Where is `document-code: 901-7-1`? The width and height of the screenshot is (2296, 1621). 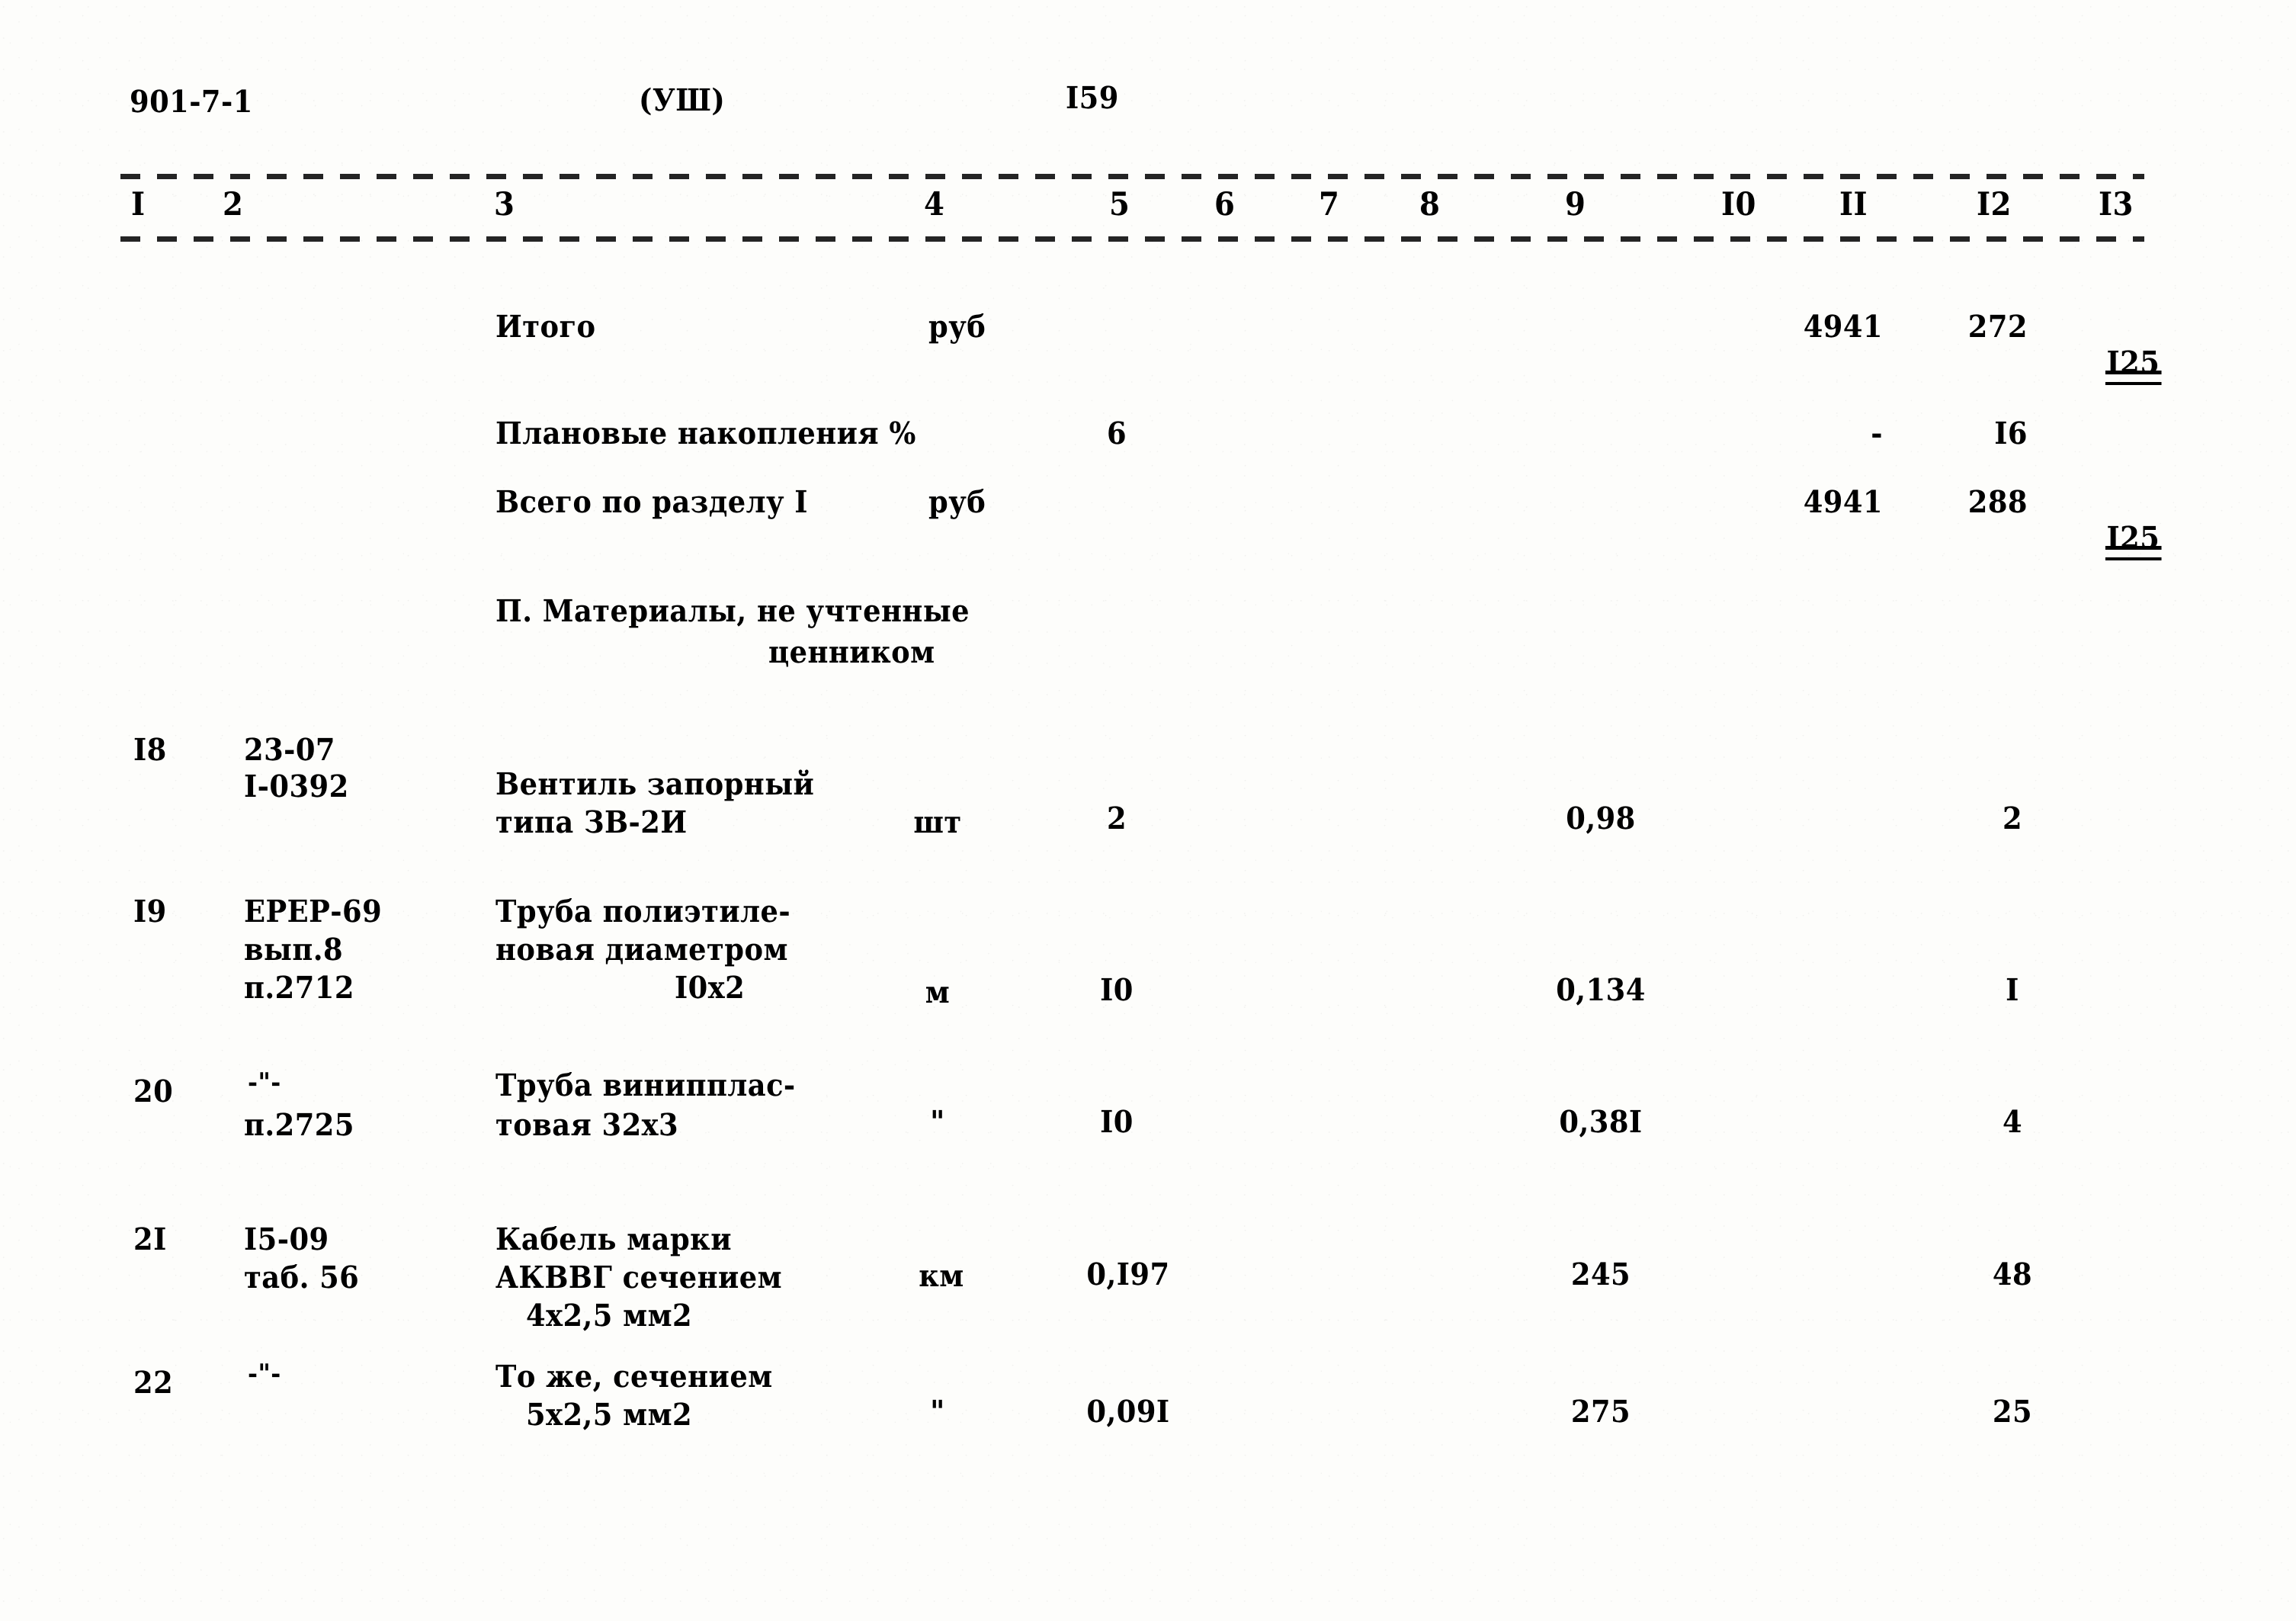 document-code: 901-7-1 is located at coordinates (191, 102).